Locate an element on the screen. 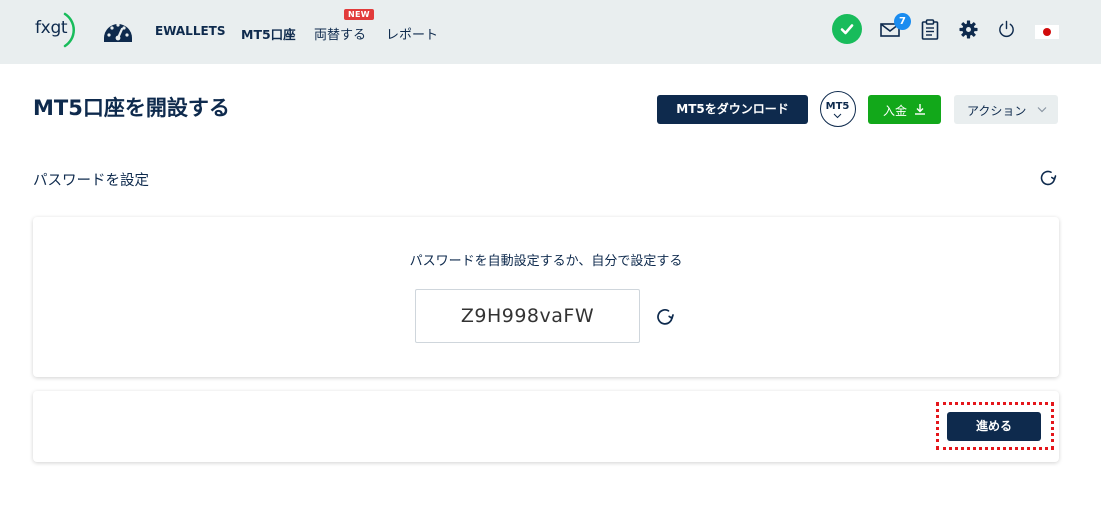 This screenshot has width=1101, height=509. nav-item-ewallets: EWALLETS is located at coordinates (190, 31).